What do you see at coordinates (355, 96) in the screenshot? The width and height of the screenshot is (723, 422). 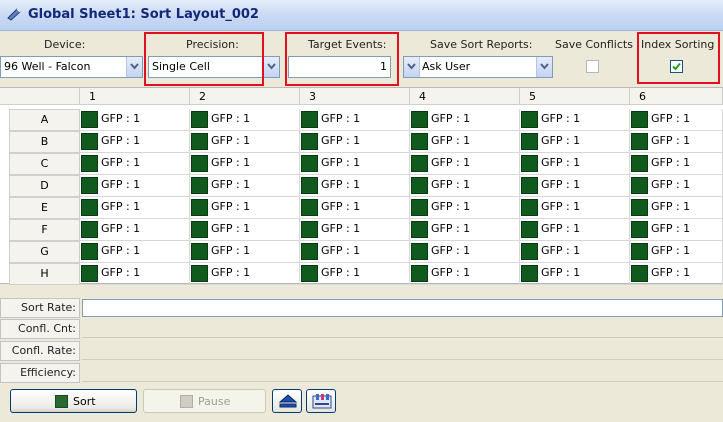 I see `column-header: 3` at bounding box center [355, 96].